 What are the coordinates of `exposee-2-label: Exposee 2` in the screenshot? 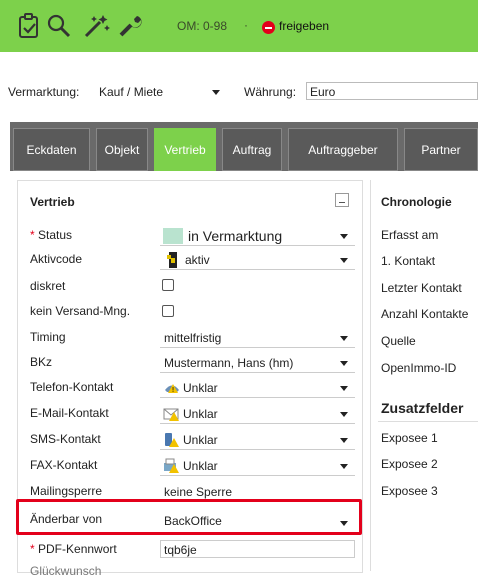 It's located at (409, 464).